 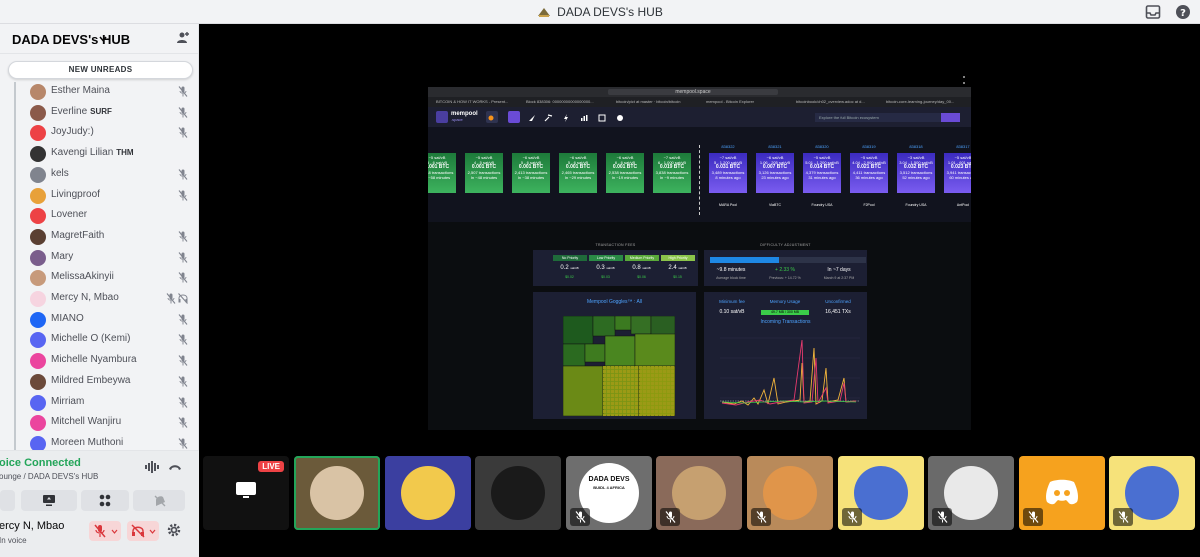 What do you see at coordinates (67, 401) in the screenshot?
I see `member-name: Mirriam` at bounding box center [67, 401].